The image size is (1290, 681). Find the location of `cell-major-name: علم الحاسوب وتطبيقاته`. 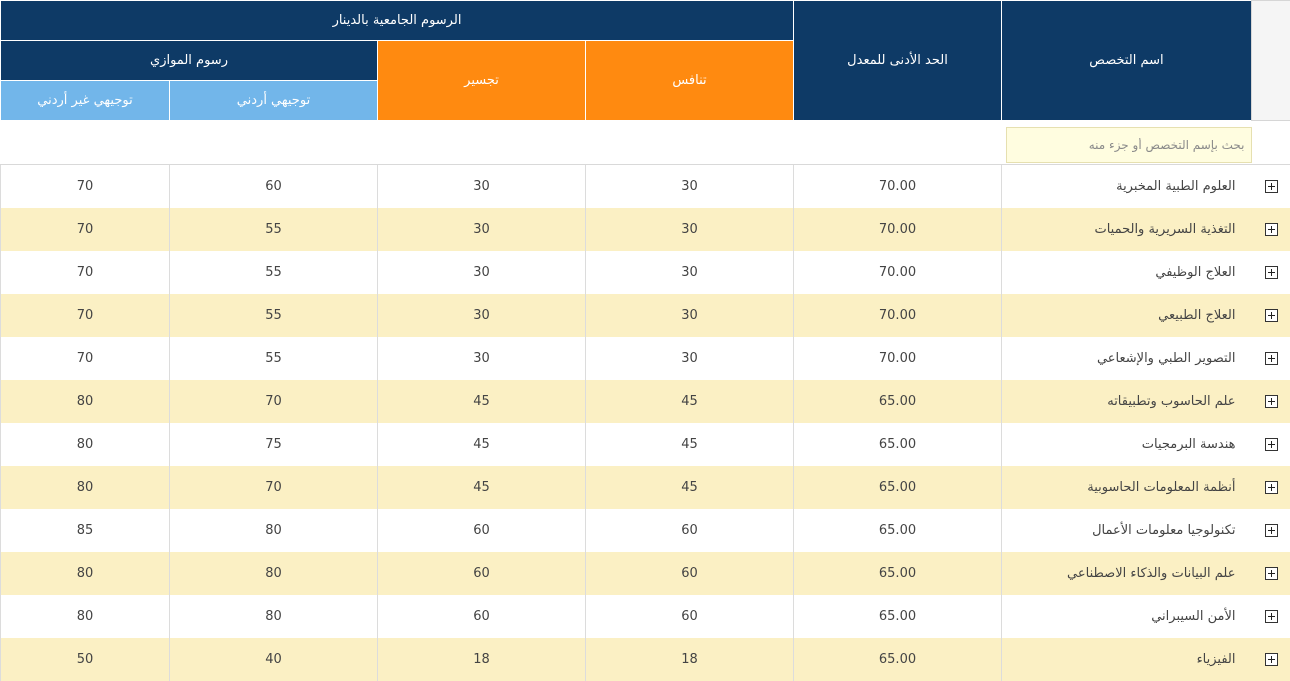

cell-major-name: علم الحاسوب وتطبيقاته is located at coordinates (1127, 401).